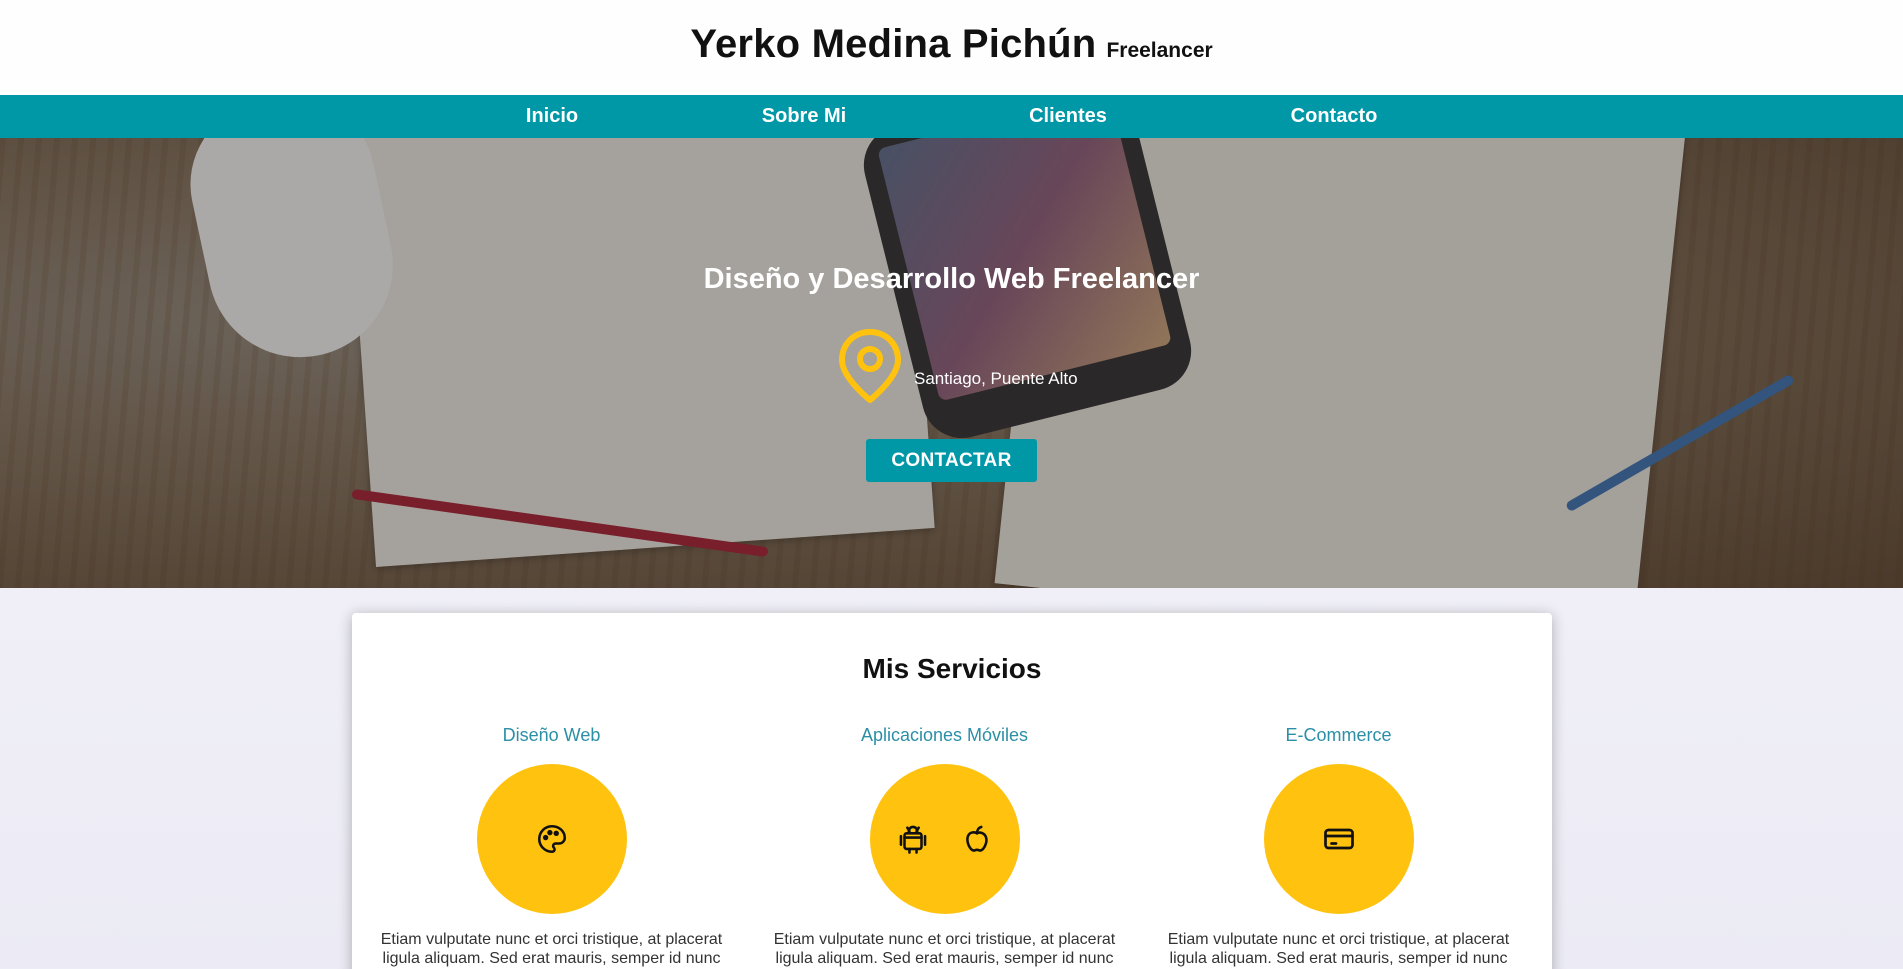 Image resolution: width=1903 pixels, height=969 pixels. I want to click on service-name: E-Commerce, so click(1338, 735).